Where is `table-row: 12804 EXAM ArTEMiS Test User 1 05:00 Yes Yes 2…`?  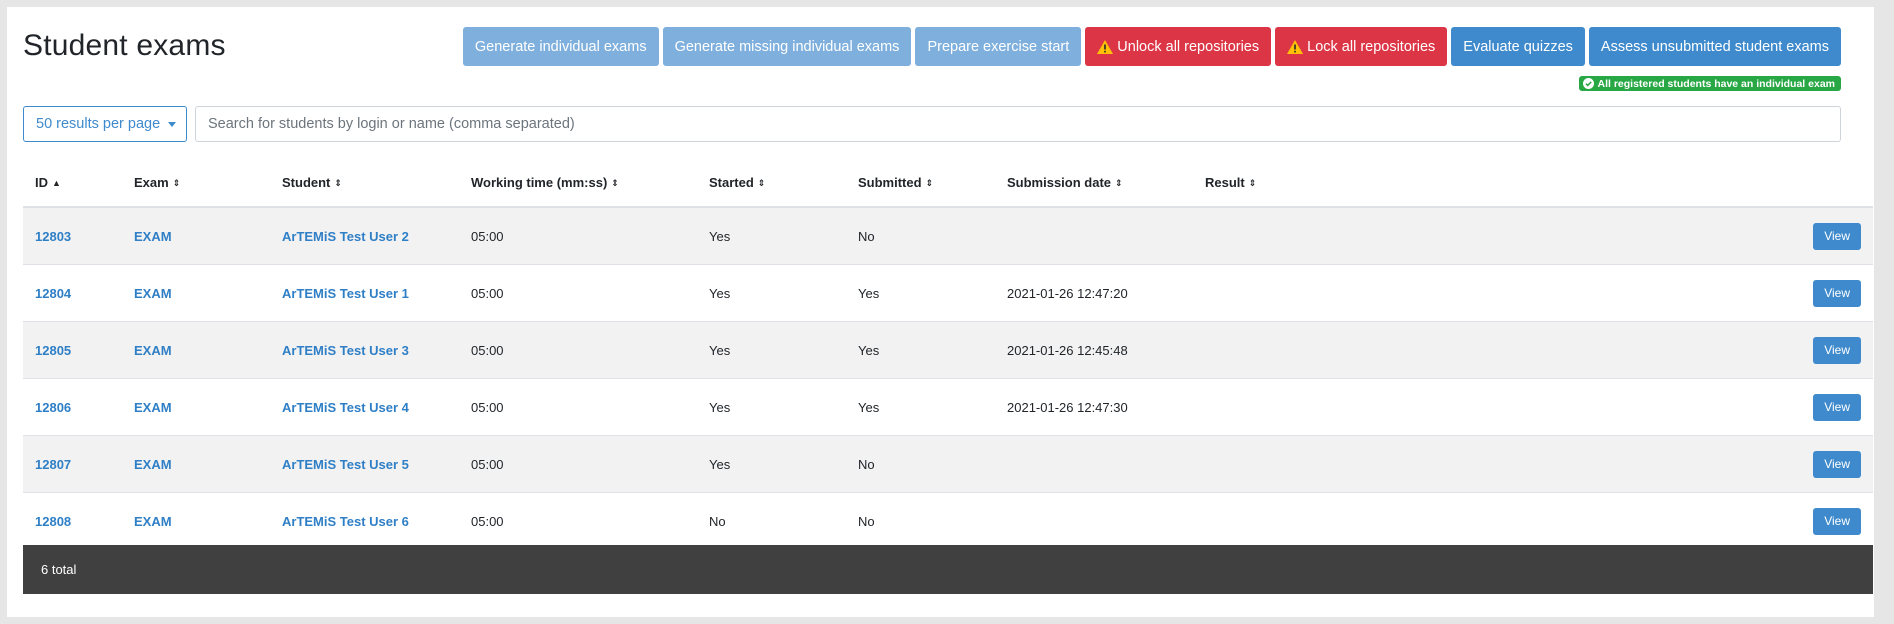
table-row: 12804 EXAM ArTEMiS Test User 1 05:00 Yes Yes 2… is located at coordinates (948, 293).